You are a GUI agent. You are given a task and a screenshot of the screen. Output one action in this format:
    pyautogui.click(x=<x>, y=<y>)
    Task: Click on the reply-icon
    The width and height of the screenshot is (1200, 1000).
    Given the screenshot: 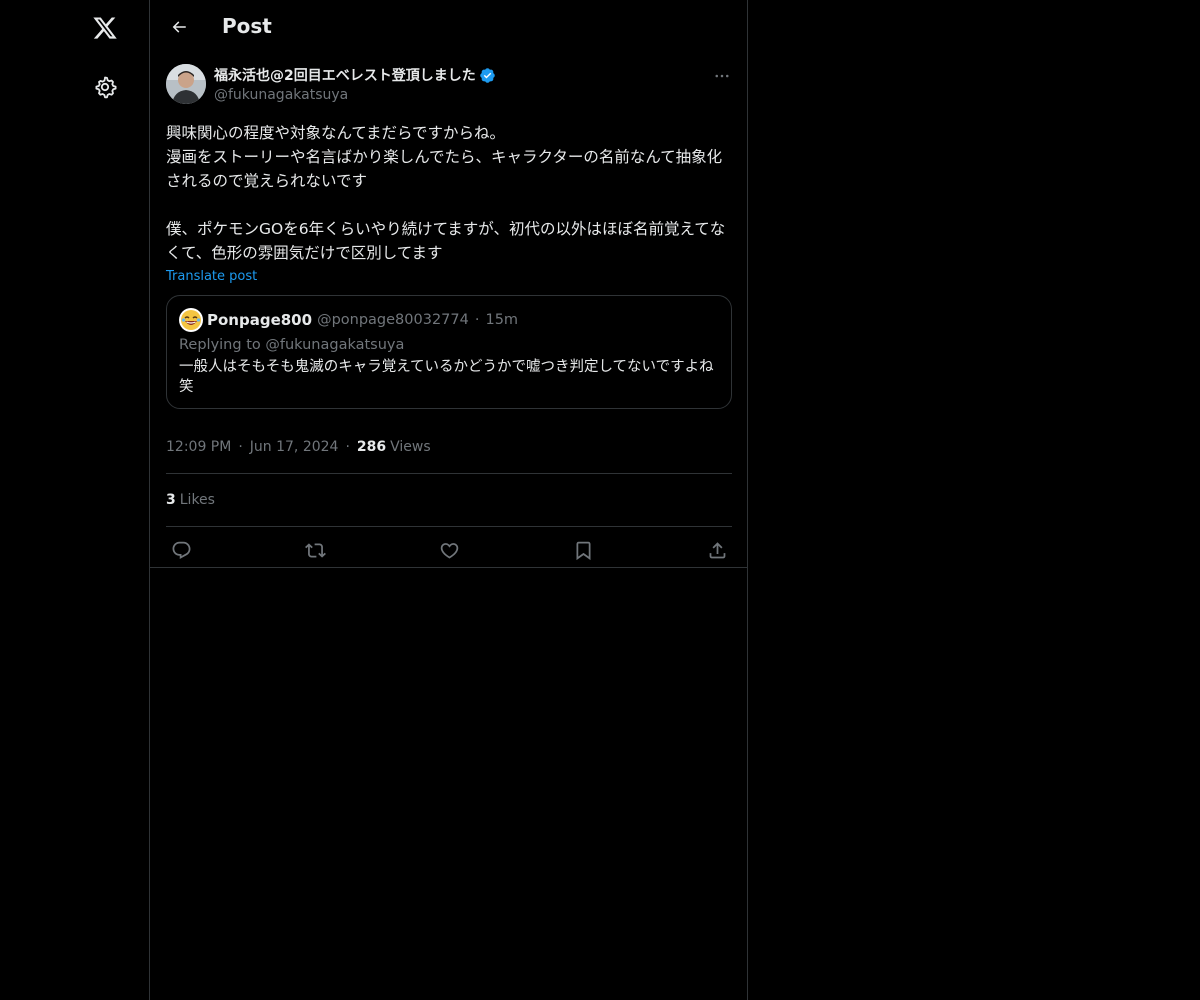 What is the action you would take?
    pyautogui.click(x=181, y=550)
    